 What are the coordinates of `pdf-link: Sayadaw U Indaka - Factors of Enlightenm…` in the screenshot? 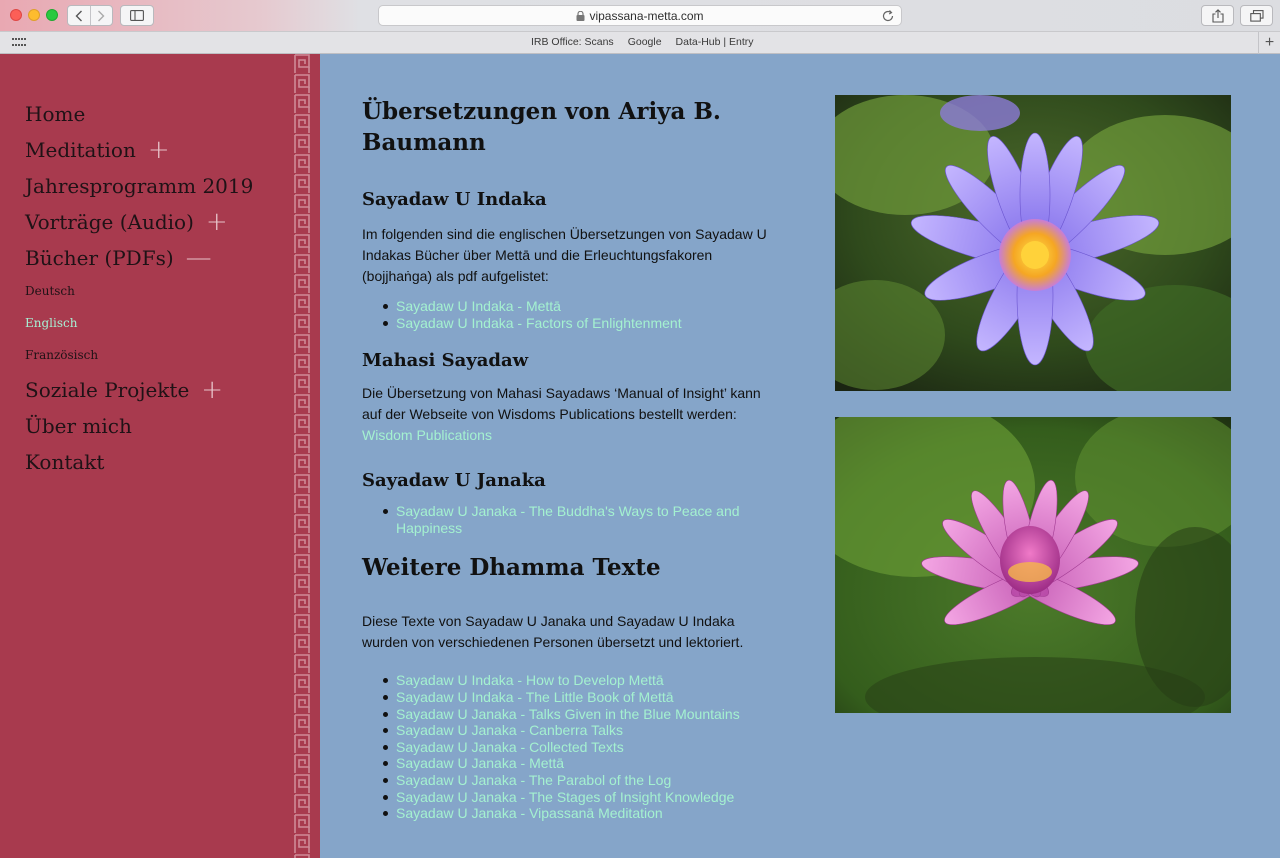 It's located at (577, 323).